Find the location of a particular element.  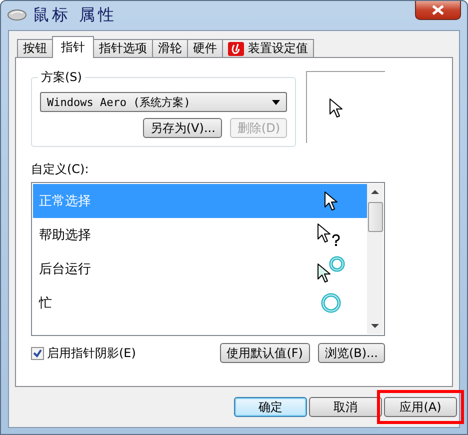

list-item: 忙 is located at coordinates (200, 303).